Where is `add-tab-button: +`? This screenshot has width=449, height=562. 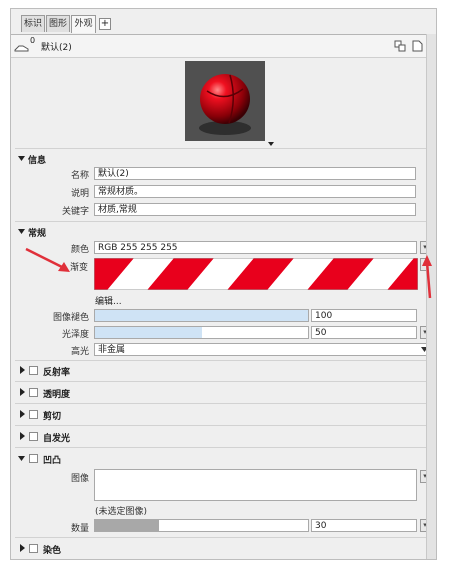
add-tab-button: + is located at coordinates (105, 24).